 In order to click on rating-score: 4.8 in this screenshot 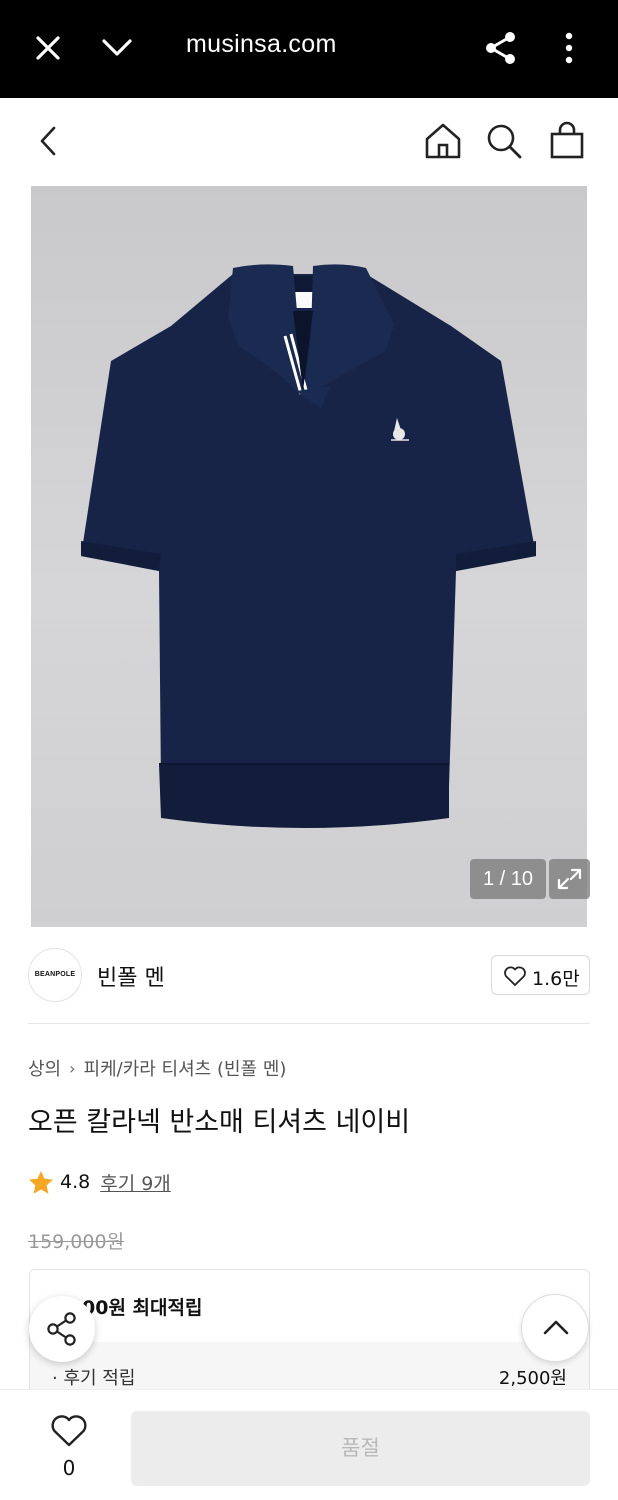, I will do `click(75, 1182)`.